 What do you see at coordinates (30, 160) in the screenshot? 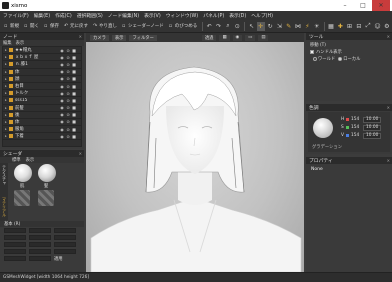
I see `tab-display: 表示` at bounding box center [30, 160].